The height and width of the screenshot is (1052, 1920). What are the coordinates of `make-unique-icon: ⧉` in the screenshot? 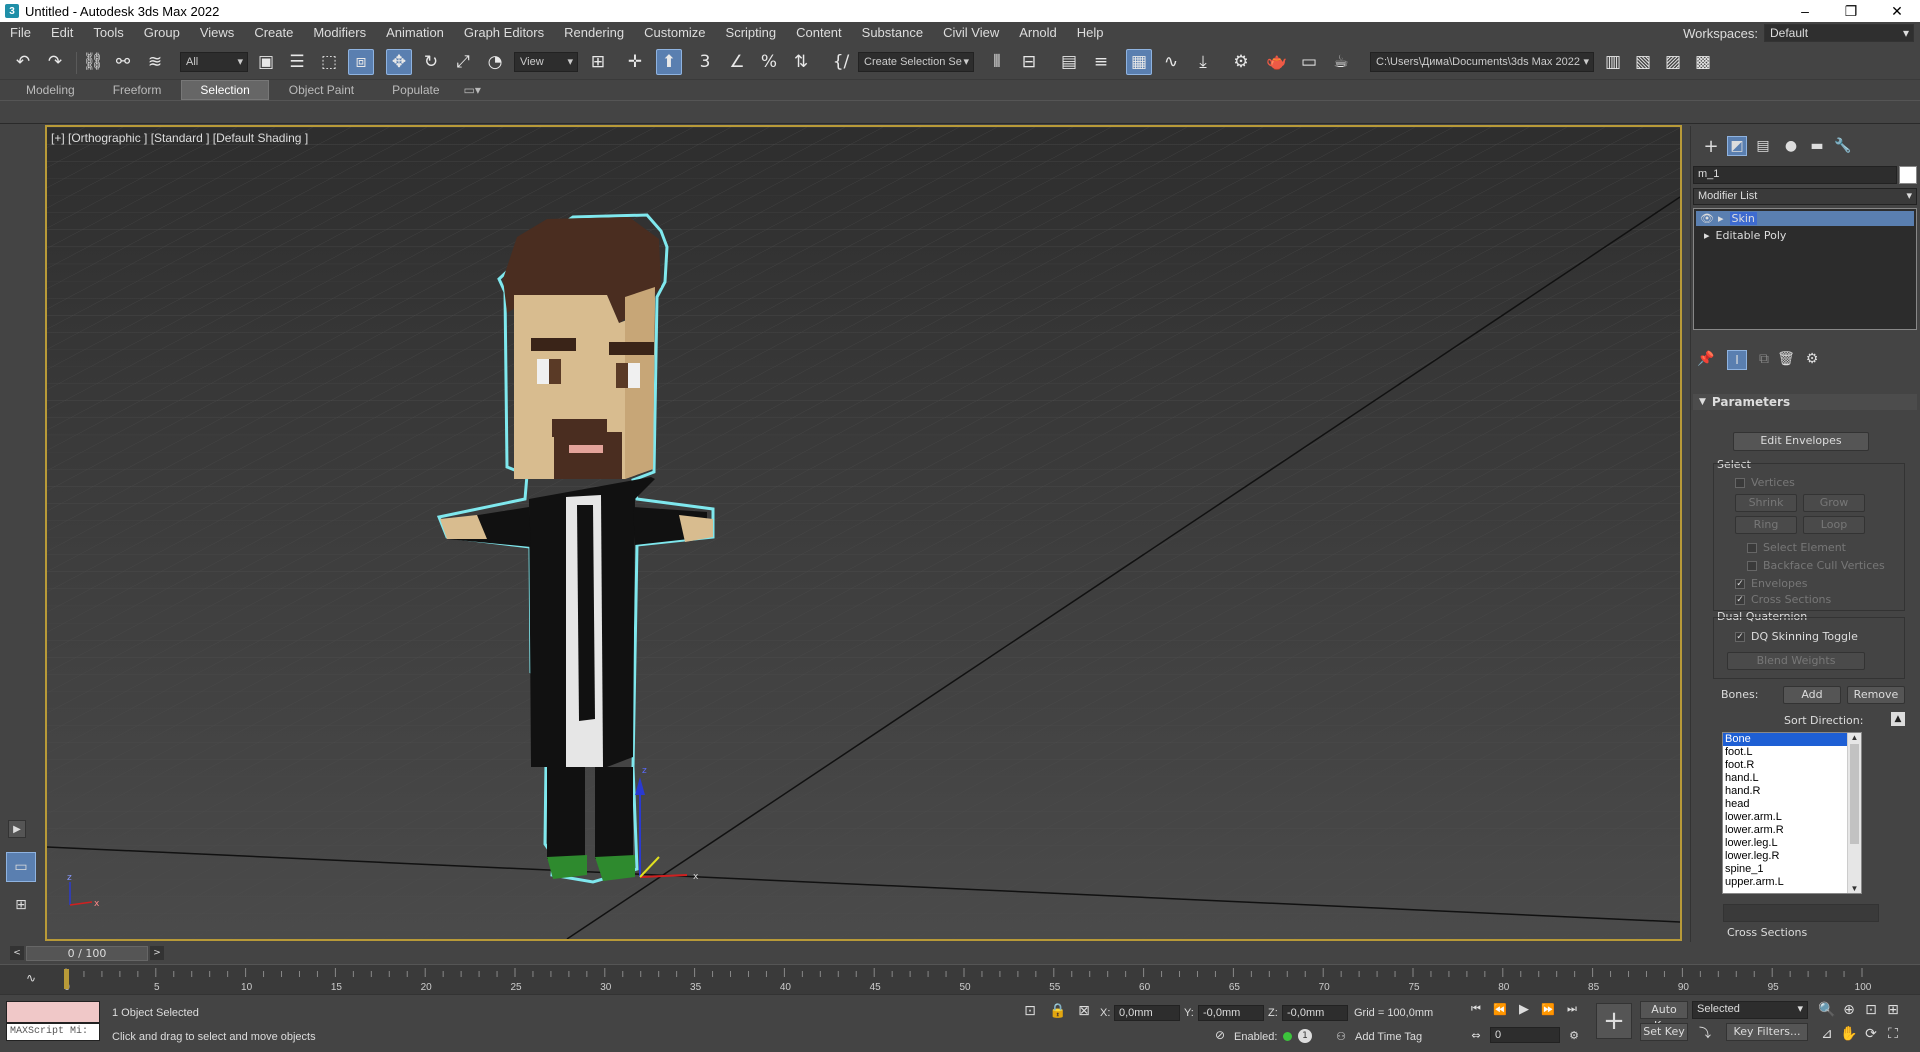 It's located at (1764, 359).